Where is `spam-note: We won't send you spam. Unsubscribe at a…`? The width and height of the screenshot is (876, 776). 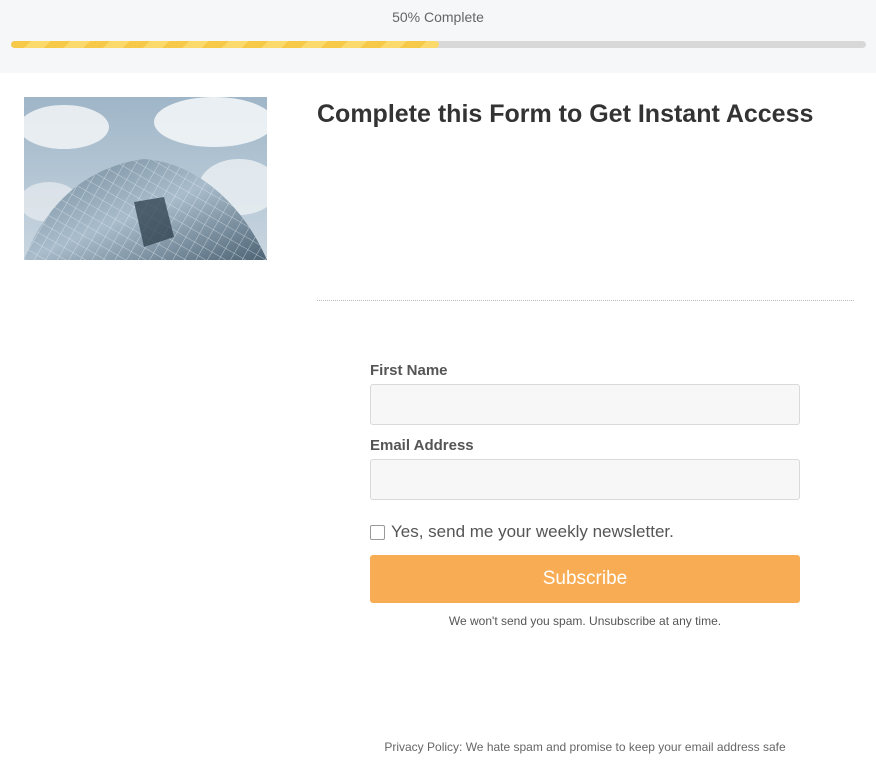 spam-note: We won't send you spam. Unsubscribe at a… is located at coordinates (585, 621).